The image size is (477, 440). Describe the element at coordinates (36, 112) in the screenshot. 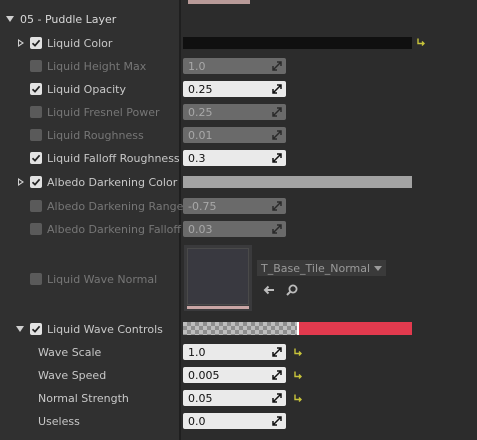

I see `liquid-fresnel-power-checkbox` at that location.